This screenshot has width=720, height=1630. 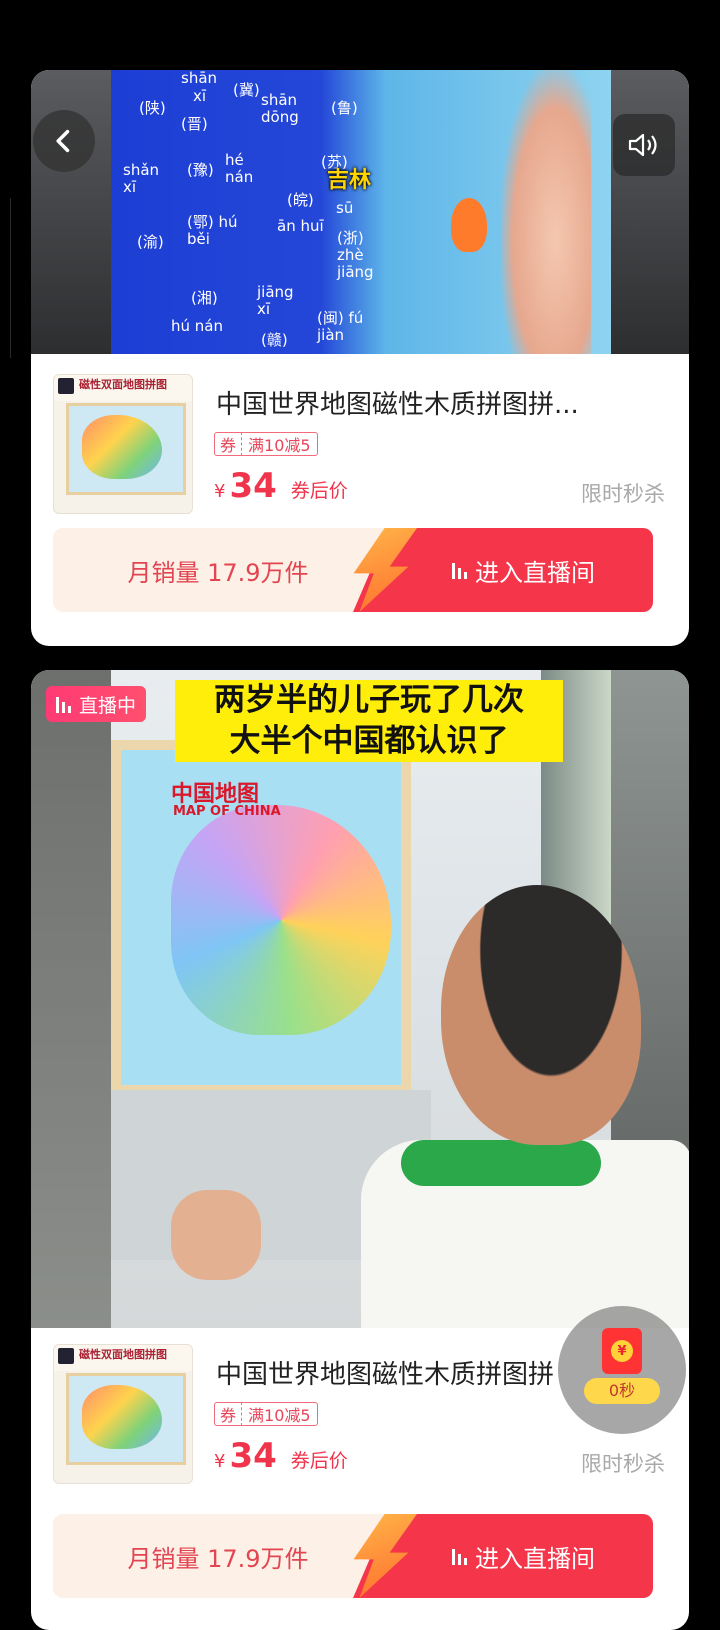 What do you see at coordinates (469, 225) in the screenshot?
I see `octopus-sticker` at bounding box center [469, 225].